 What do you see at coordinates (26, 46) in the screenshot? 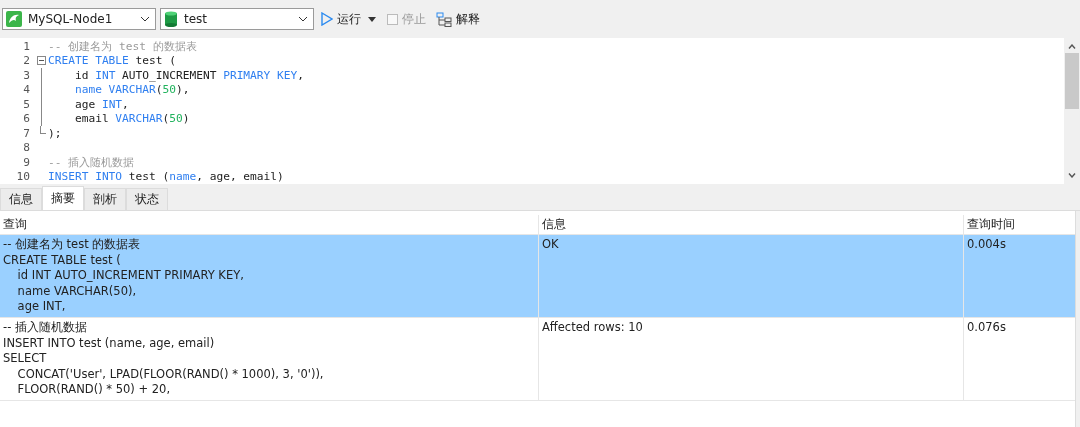
I see `line-number: 1` at bounding box center [26, 46].